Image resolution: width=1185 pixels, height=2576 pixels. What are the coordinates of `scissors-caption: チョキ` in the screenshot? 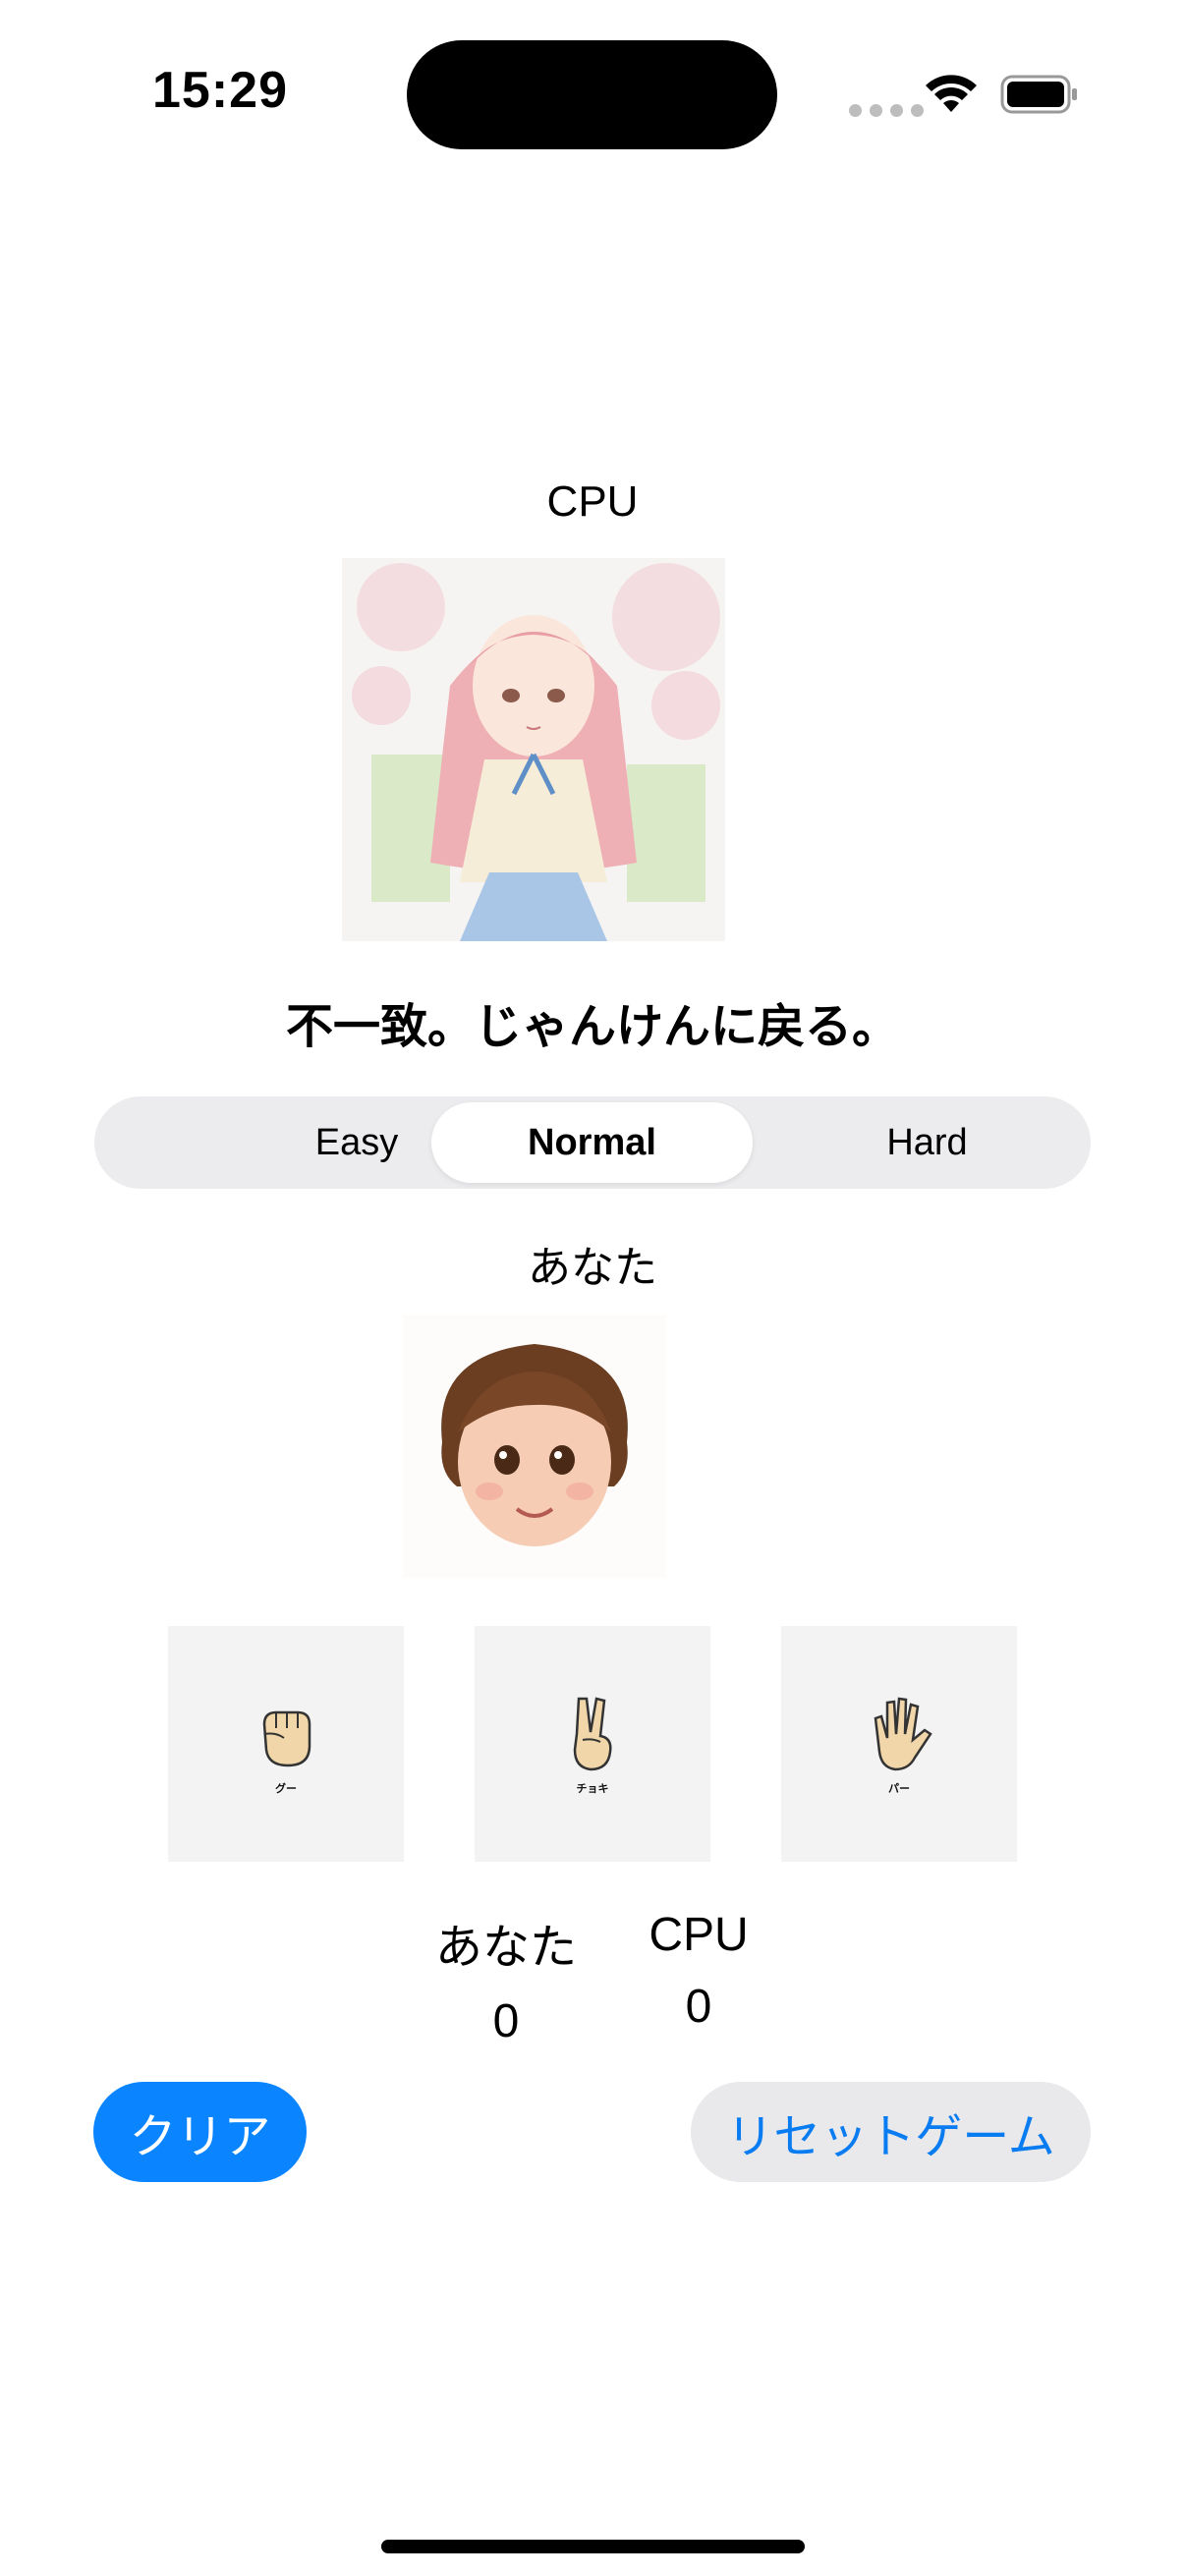 It's located at (592, 1788).